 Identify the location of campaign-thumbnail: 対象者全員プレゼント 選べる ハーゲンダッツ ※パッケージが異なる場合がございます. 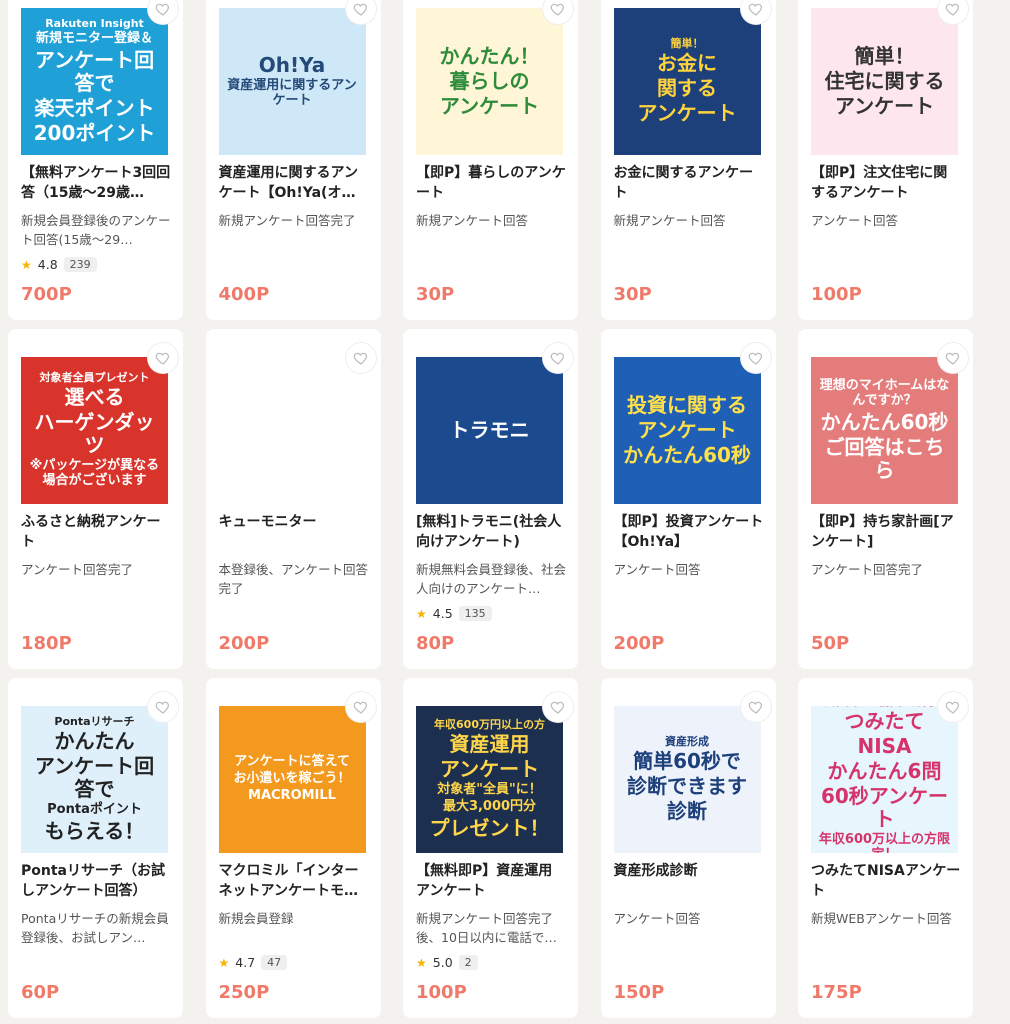
(94, 430).